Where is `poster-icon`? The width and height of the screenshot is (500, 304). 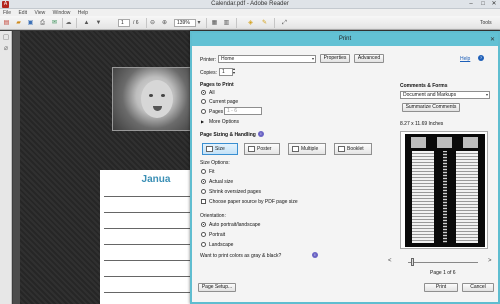 poster-icon is located at coordinates (251, 149).